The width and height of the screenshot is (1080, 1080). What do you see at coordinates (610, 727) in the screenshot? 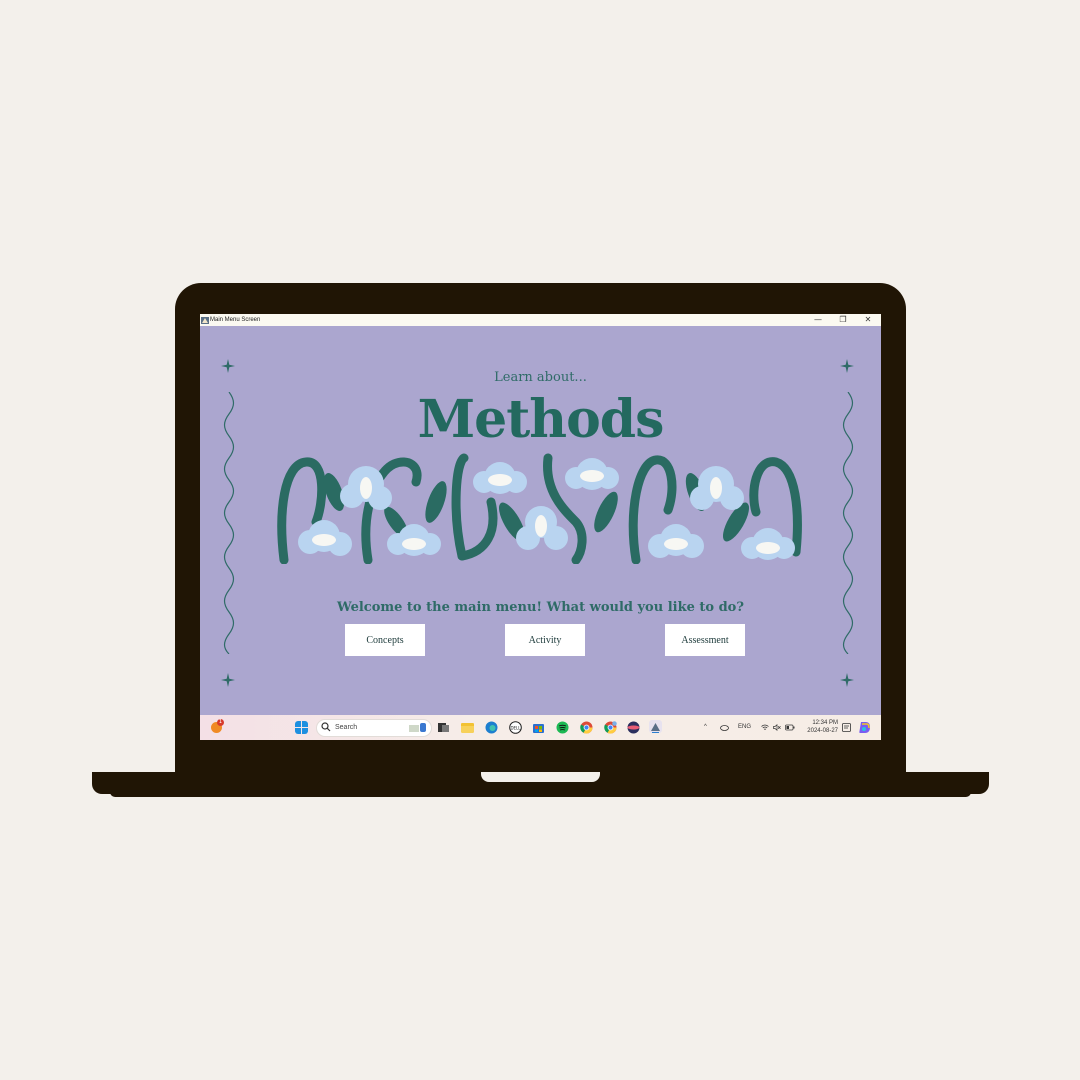
I see `chrome-profile-icon` at bounding box center [610, 727].